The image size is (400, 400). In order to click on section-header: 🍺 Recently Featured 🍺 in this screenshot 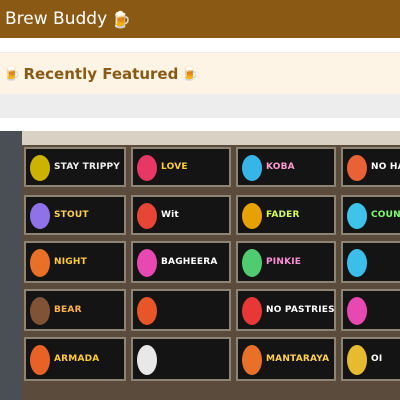, I will do `click(200, 73)`.